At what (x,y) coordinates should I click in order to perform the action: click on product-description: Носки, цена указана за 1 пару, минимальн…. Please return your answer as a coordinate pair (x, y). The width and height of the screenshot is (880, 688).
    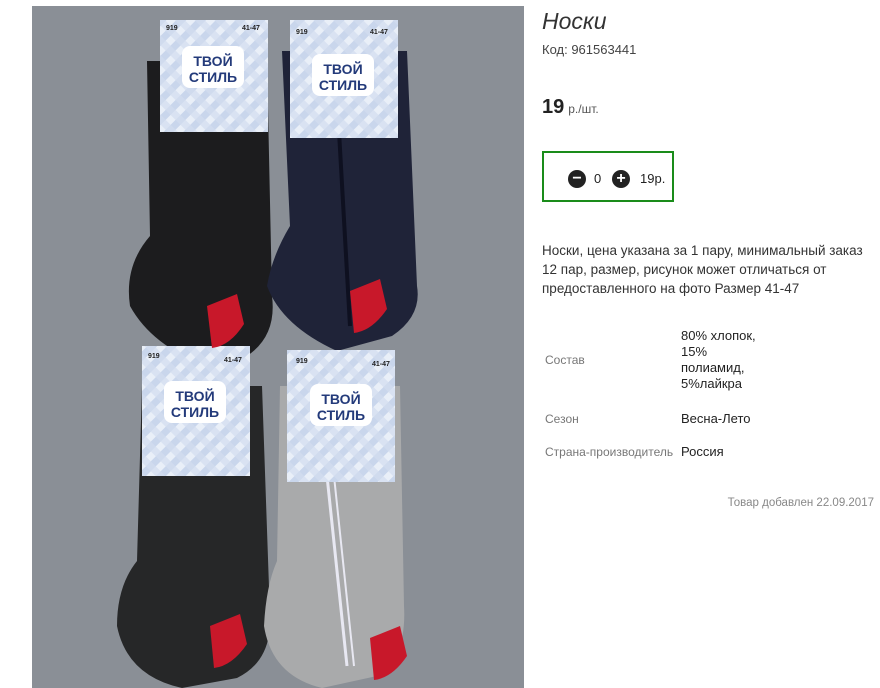
    Looking at the image, I should click on (702, 269).